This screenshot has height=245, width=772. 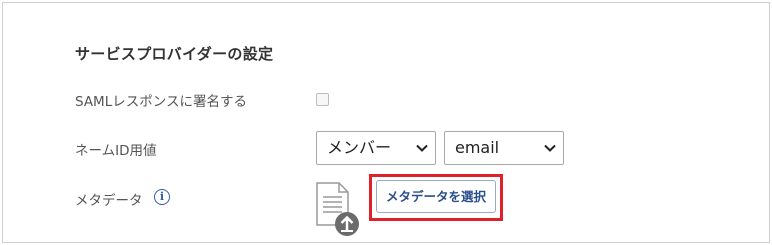 What do you see at coordinates (322, 99) in the screenshot?
I see `saml-sign-checkbox` at bounding box center [322, 99].